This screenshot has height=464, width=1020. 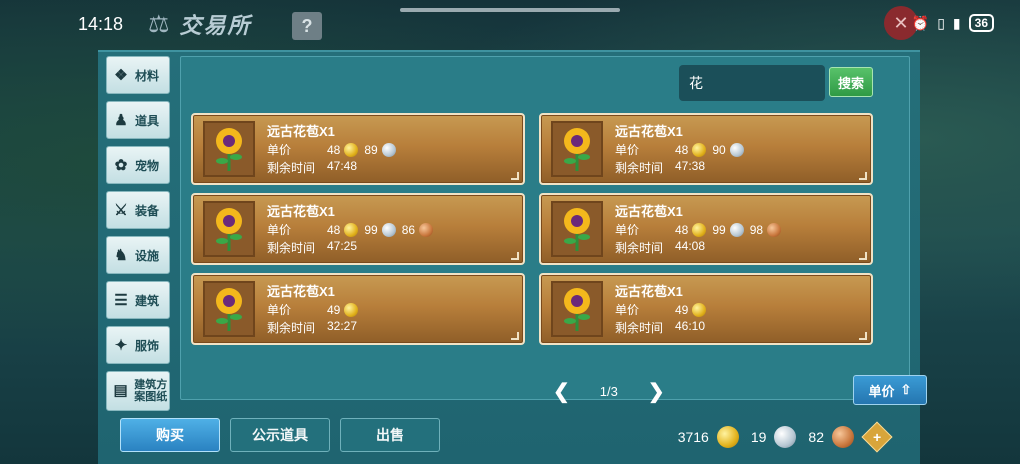 What do you see at coordinates (656, 391) in the screenshot?
I see `next-page-icon: ❯` at bounding box center [656, 391].